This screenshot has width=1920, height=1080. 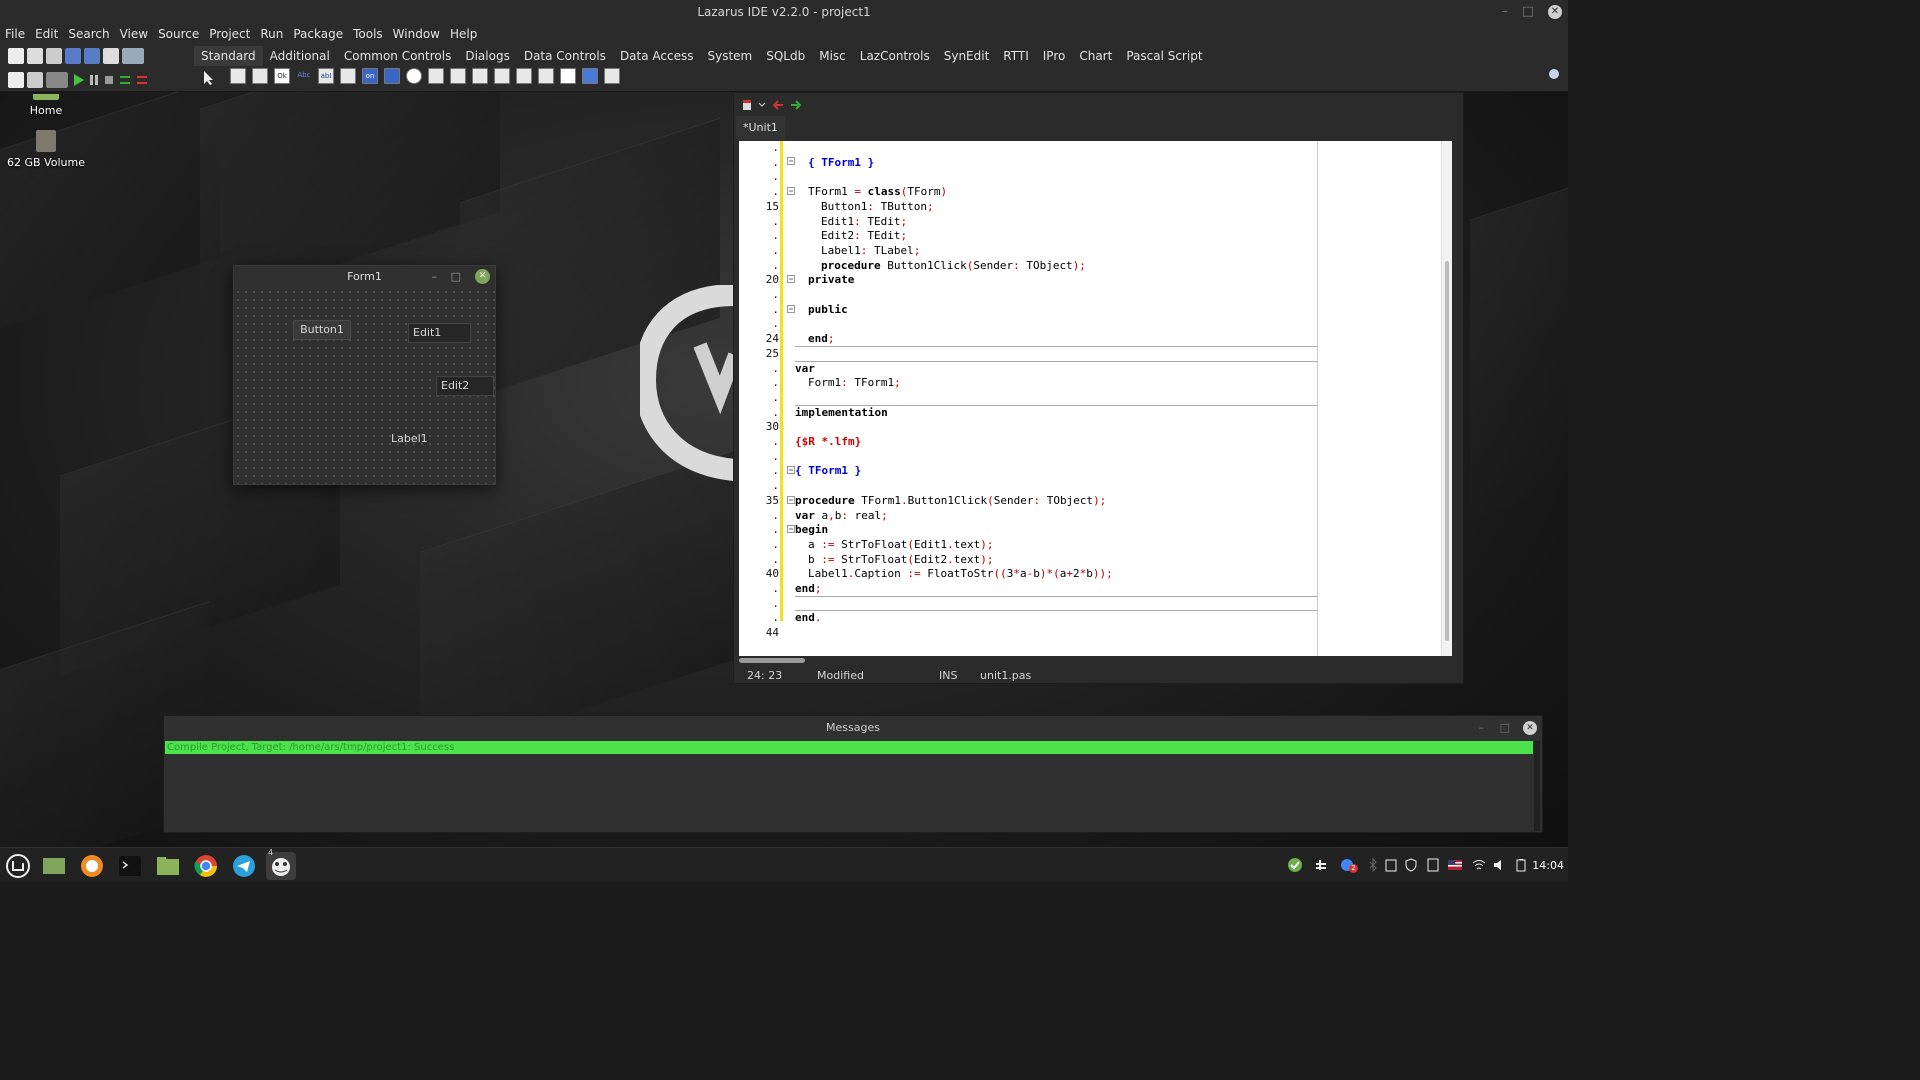 I want to click on tgroupbox-icon, so click(x=502, y=76).